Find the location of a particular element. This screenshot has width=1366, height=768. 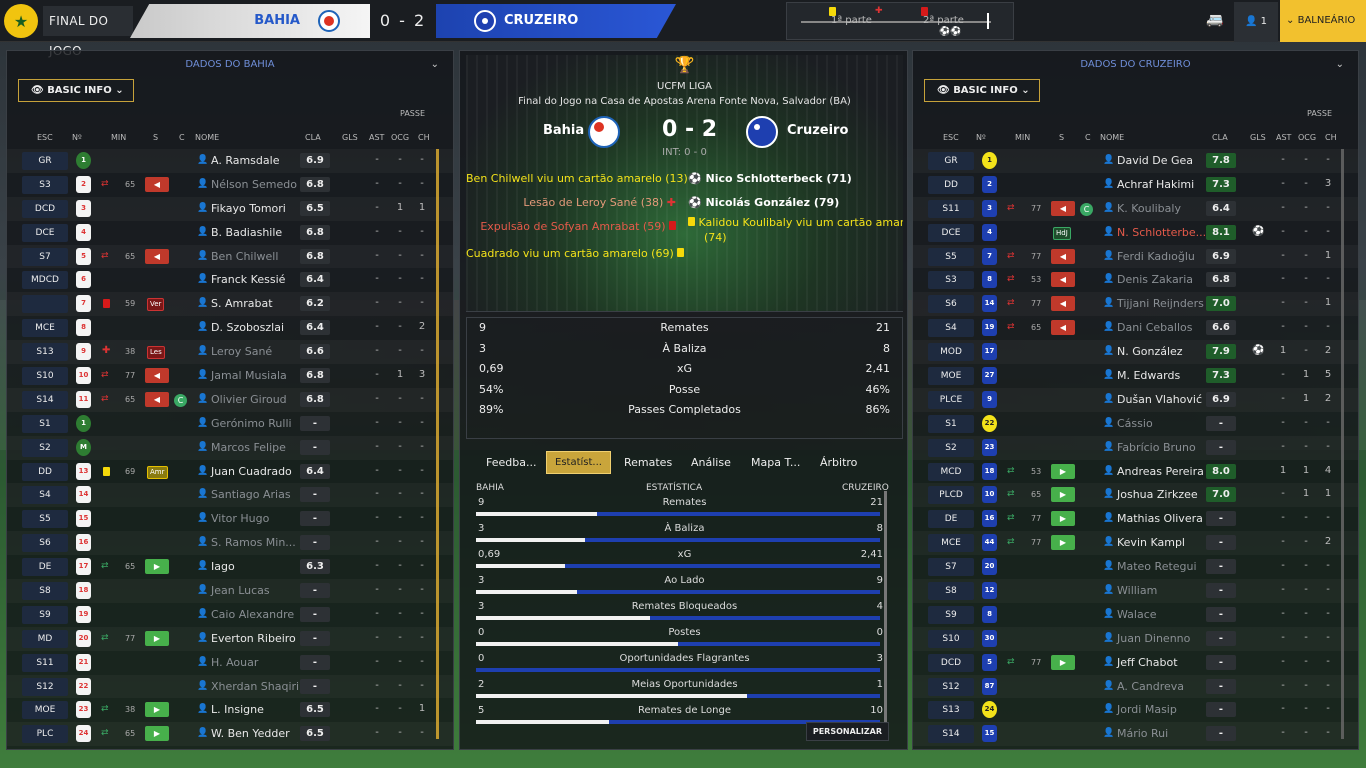

player-name: A. Ramsdale is located at coordinates (245, 160).